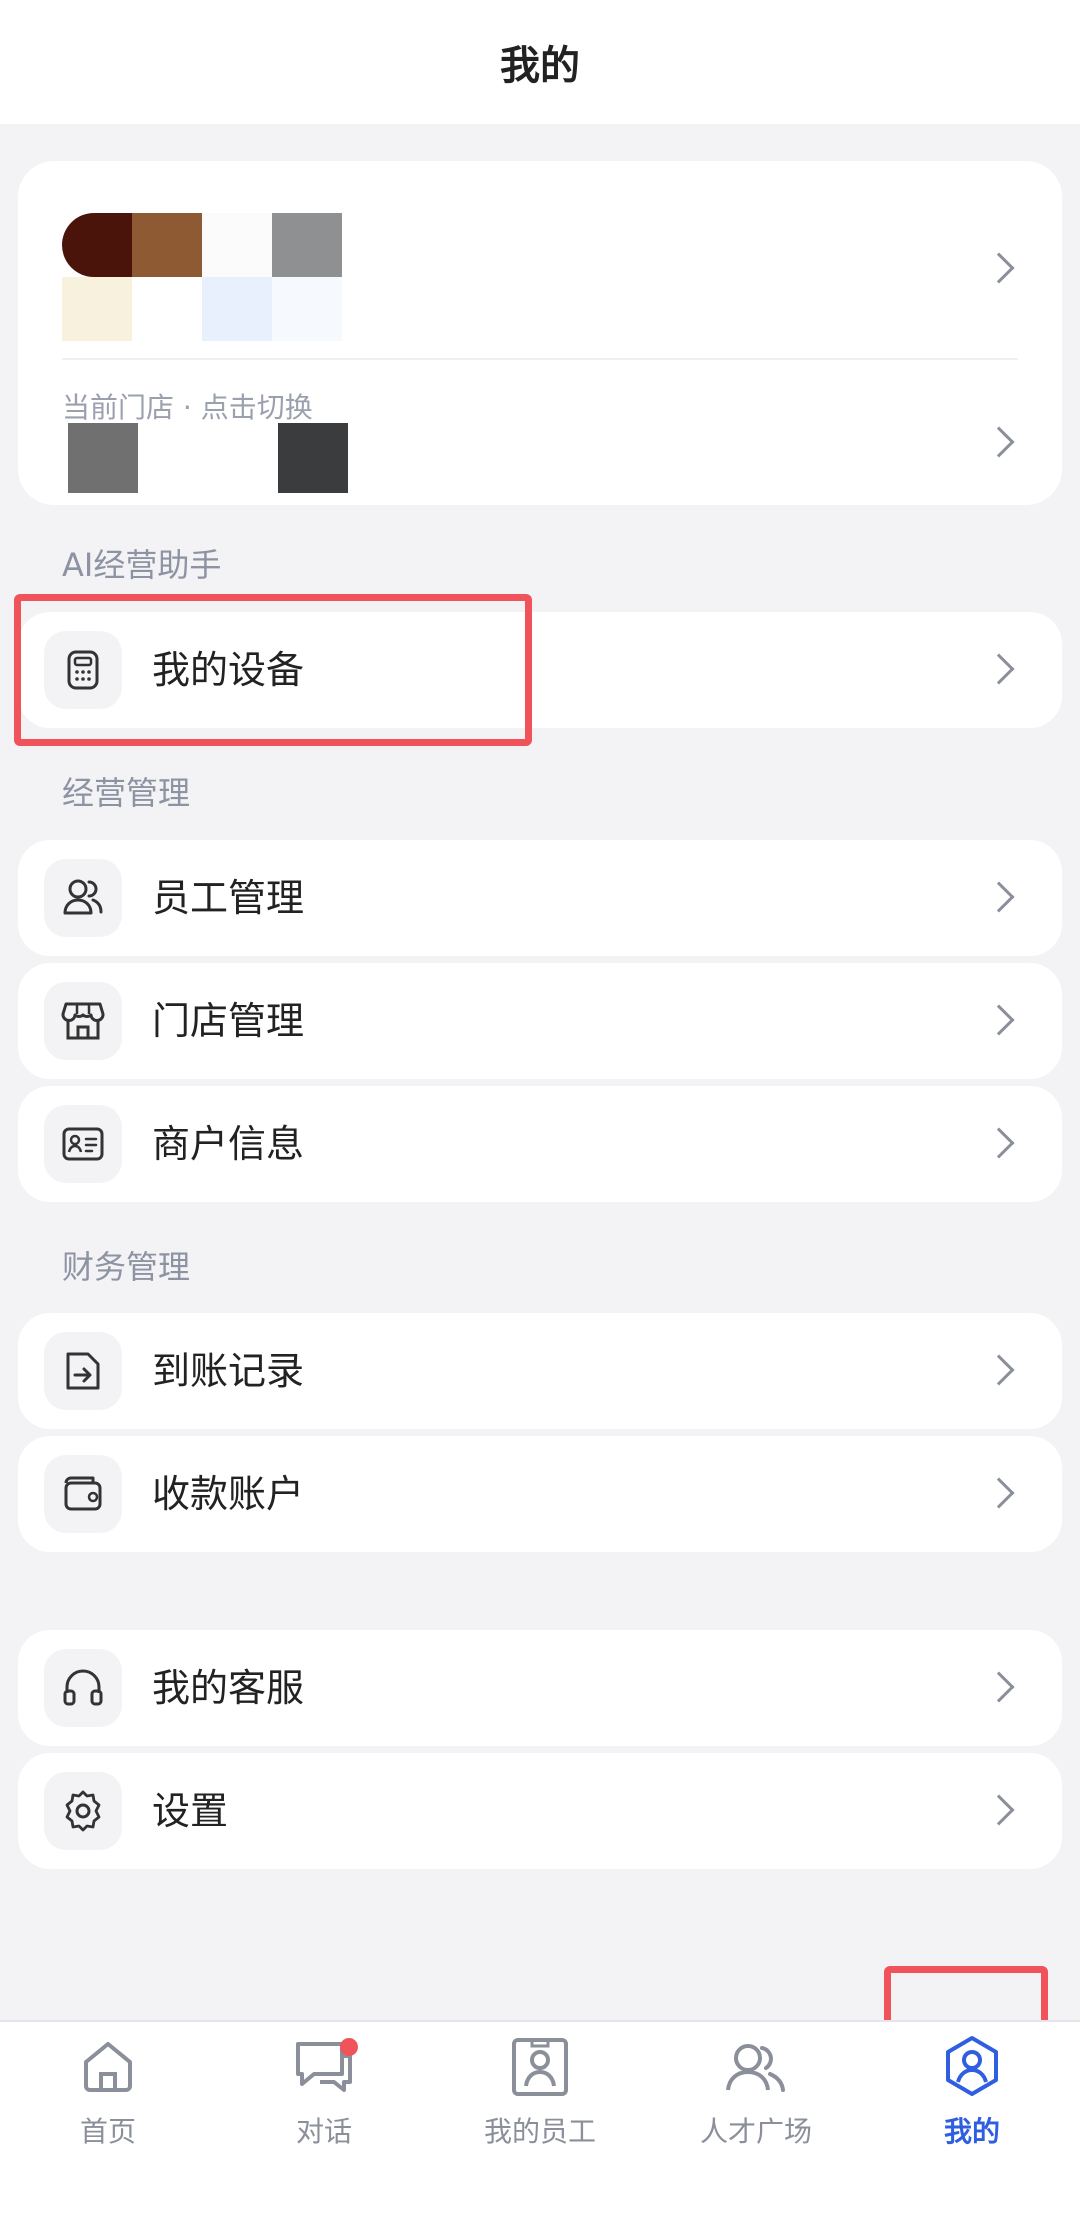 The image size is (1080, 2232). I want to click on avatar, so click(207, 277).